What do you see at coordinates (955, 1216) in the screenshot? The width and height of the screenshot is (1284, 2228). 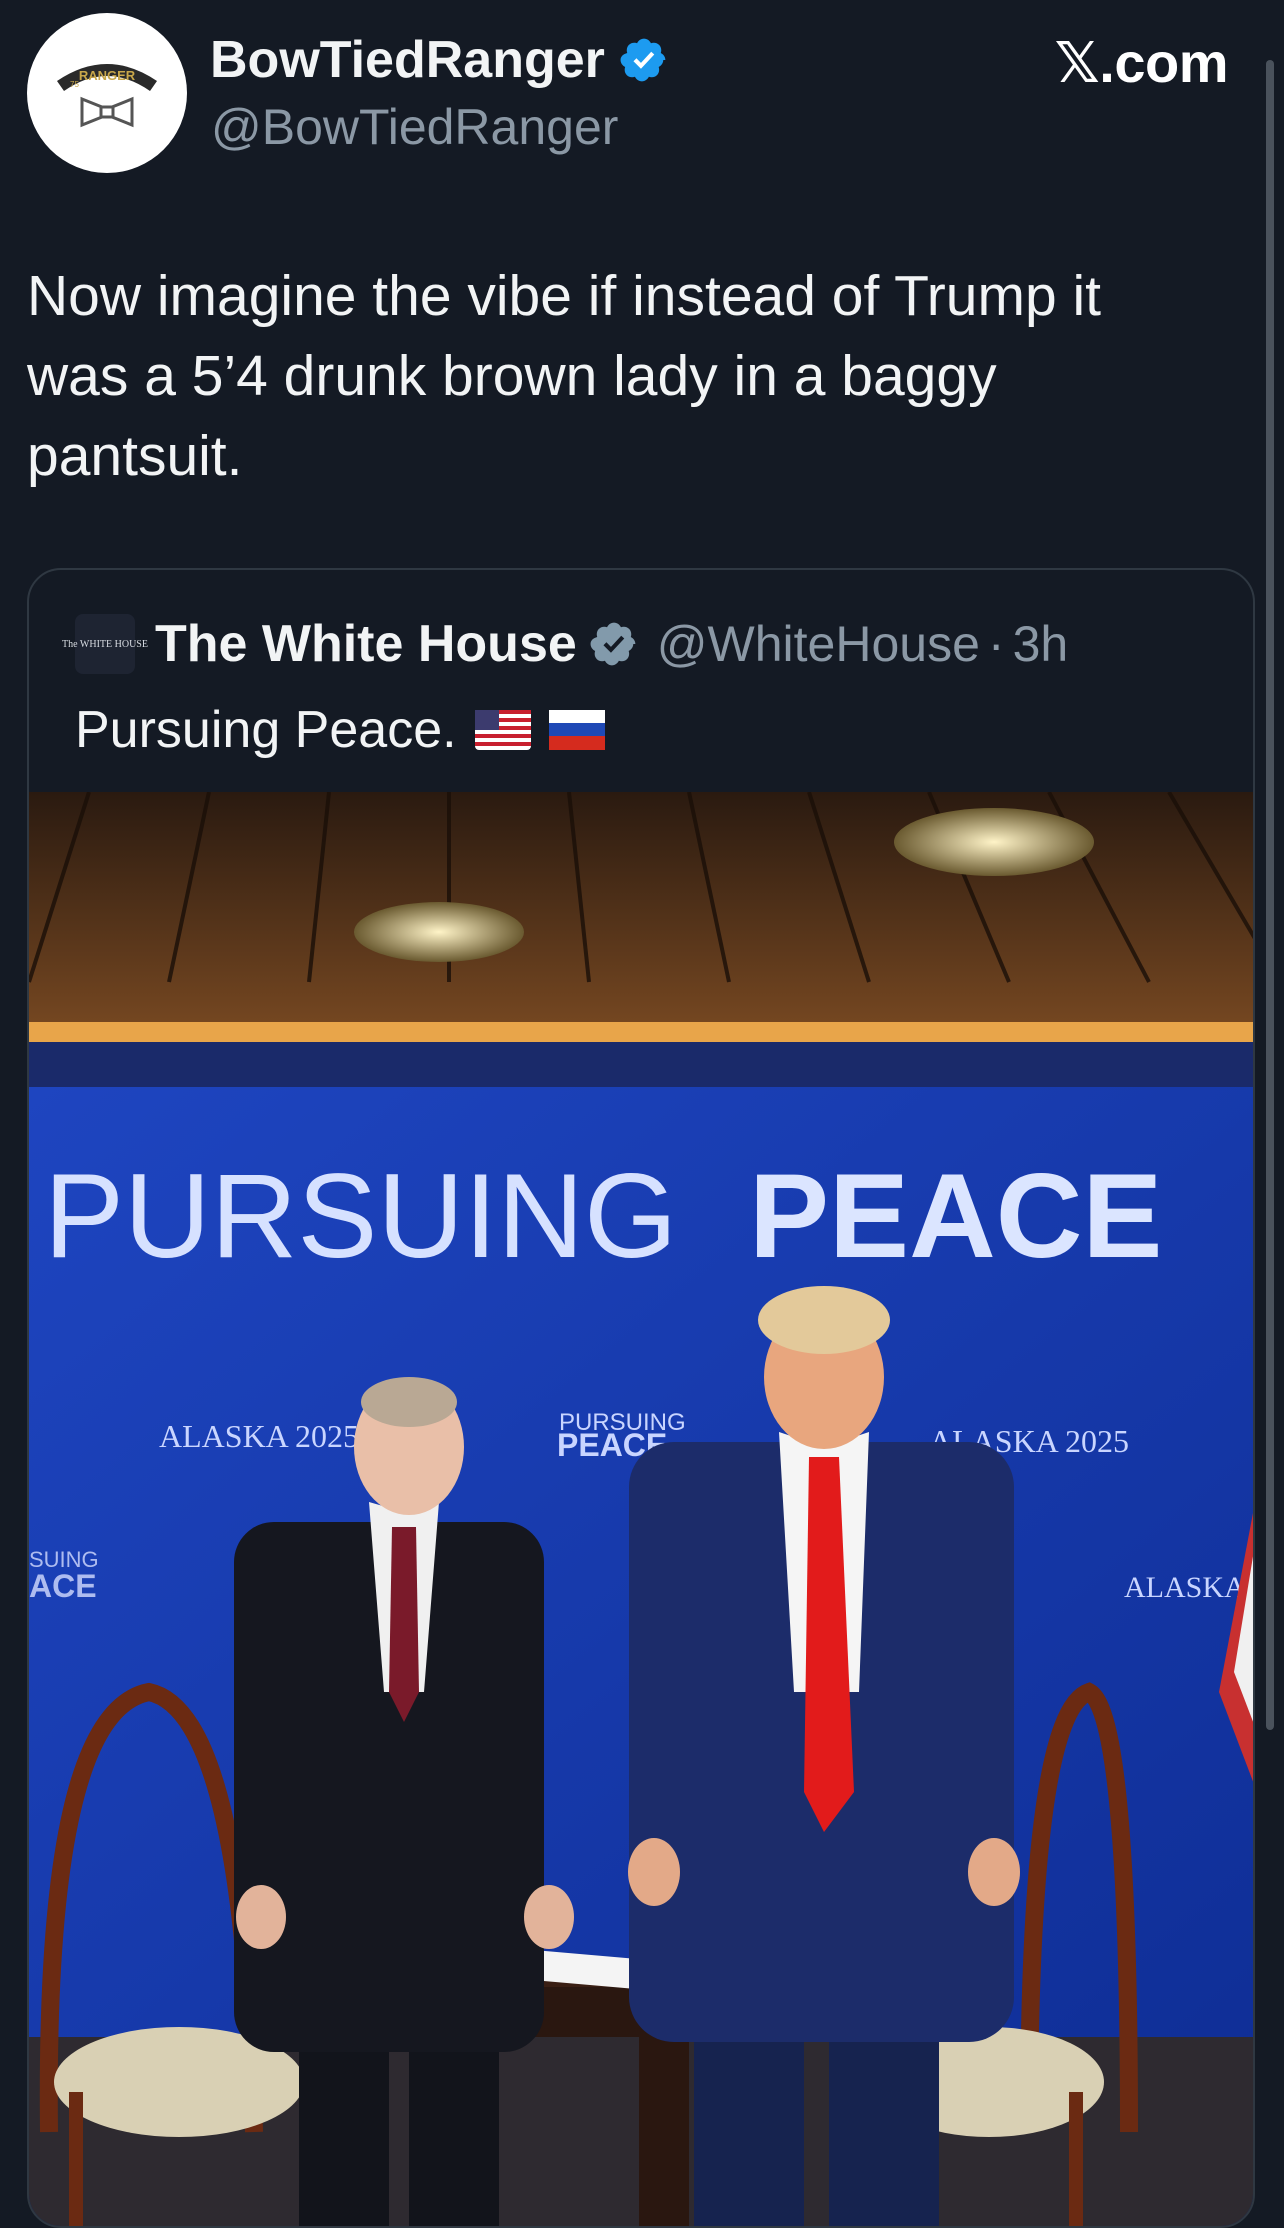 I see `banner-peace-text: PEACE` at bounding box center [955, 1216].